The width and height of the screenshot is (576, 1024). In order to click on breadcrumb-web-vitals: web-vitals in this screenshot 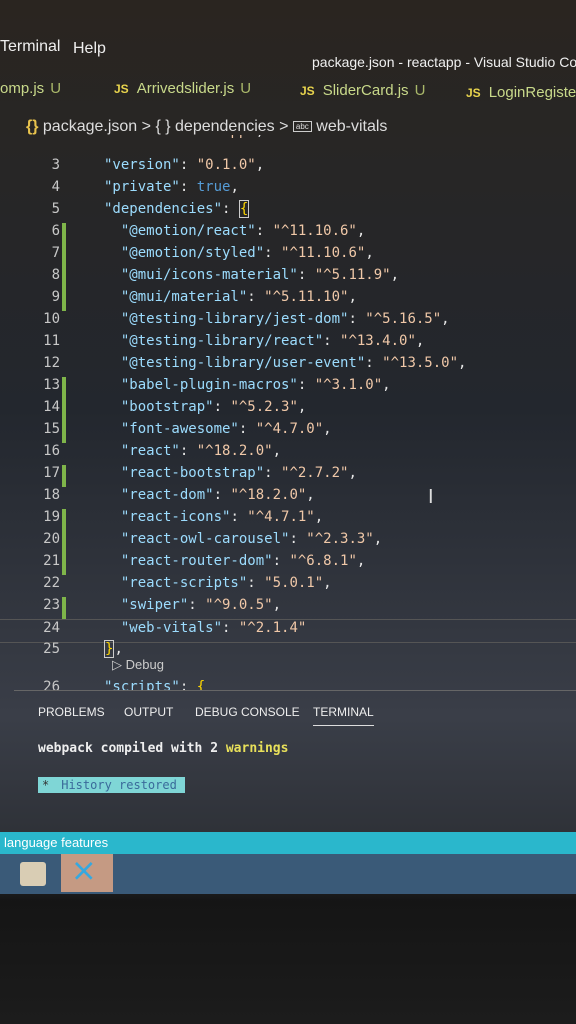, I will do `click(351, 126)`.